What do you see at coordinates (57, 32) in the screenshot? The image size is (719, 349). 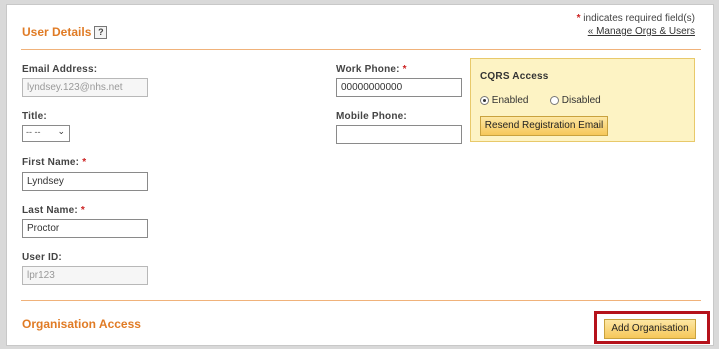 I see `user-details-title: User Details` at bounding box center [57, 32].